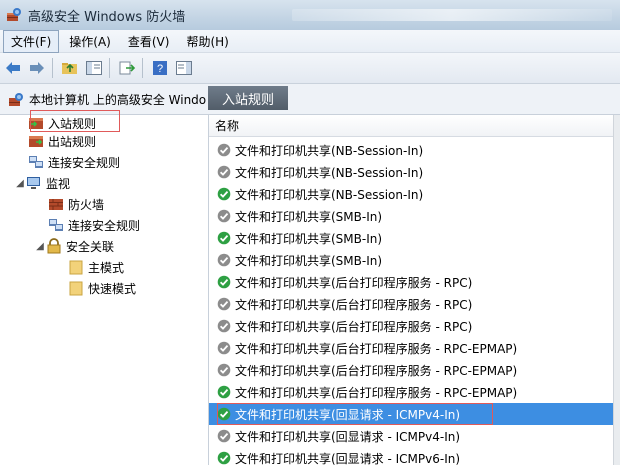 Image resolution: width=620 pixels, height=469 pixels. Describe the element at coordinates (118, 100) in the screenshot. I see `tree-root-label: 本地计算机 上的高级安全 Windo` at that location.